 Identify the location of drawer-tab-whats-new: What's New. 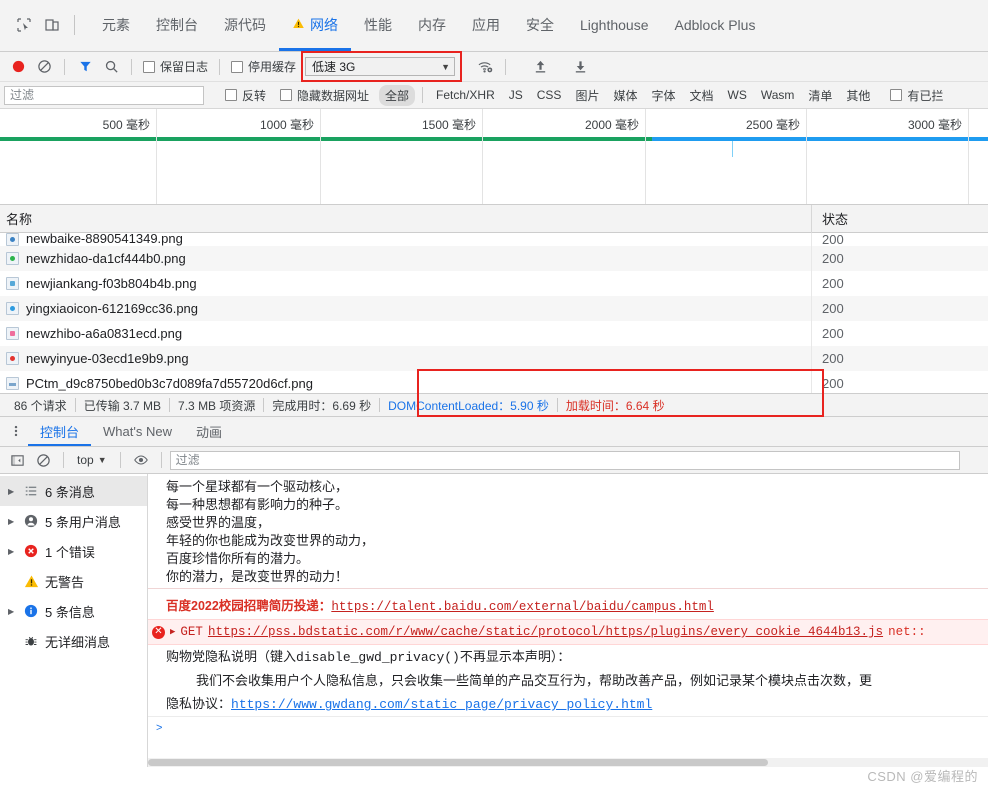
(137, 431).